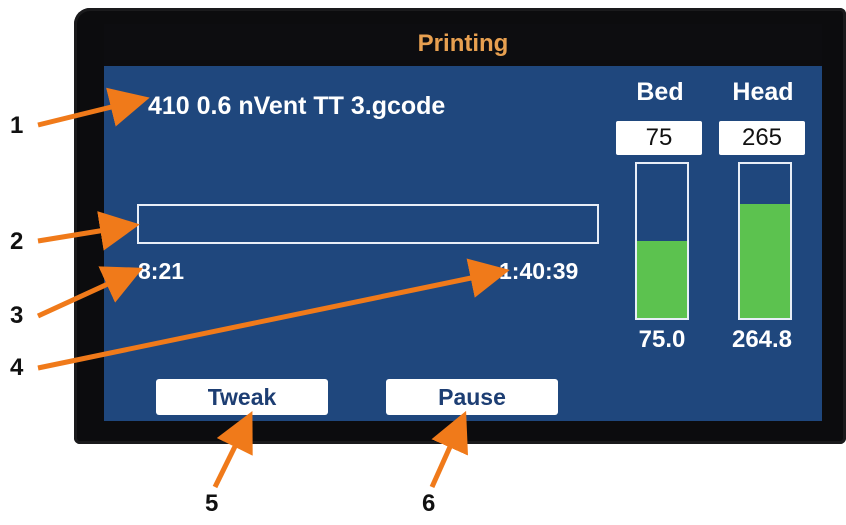 The width and height of the screenshot is (846, 525). What do you see at coordinates (212, 503) in the screenshot?
I see `callout-number-5: 5` at bounding box center [212, 503].